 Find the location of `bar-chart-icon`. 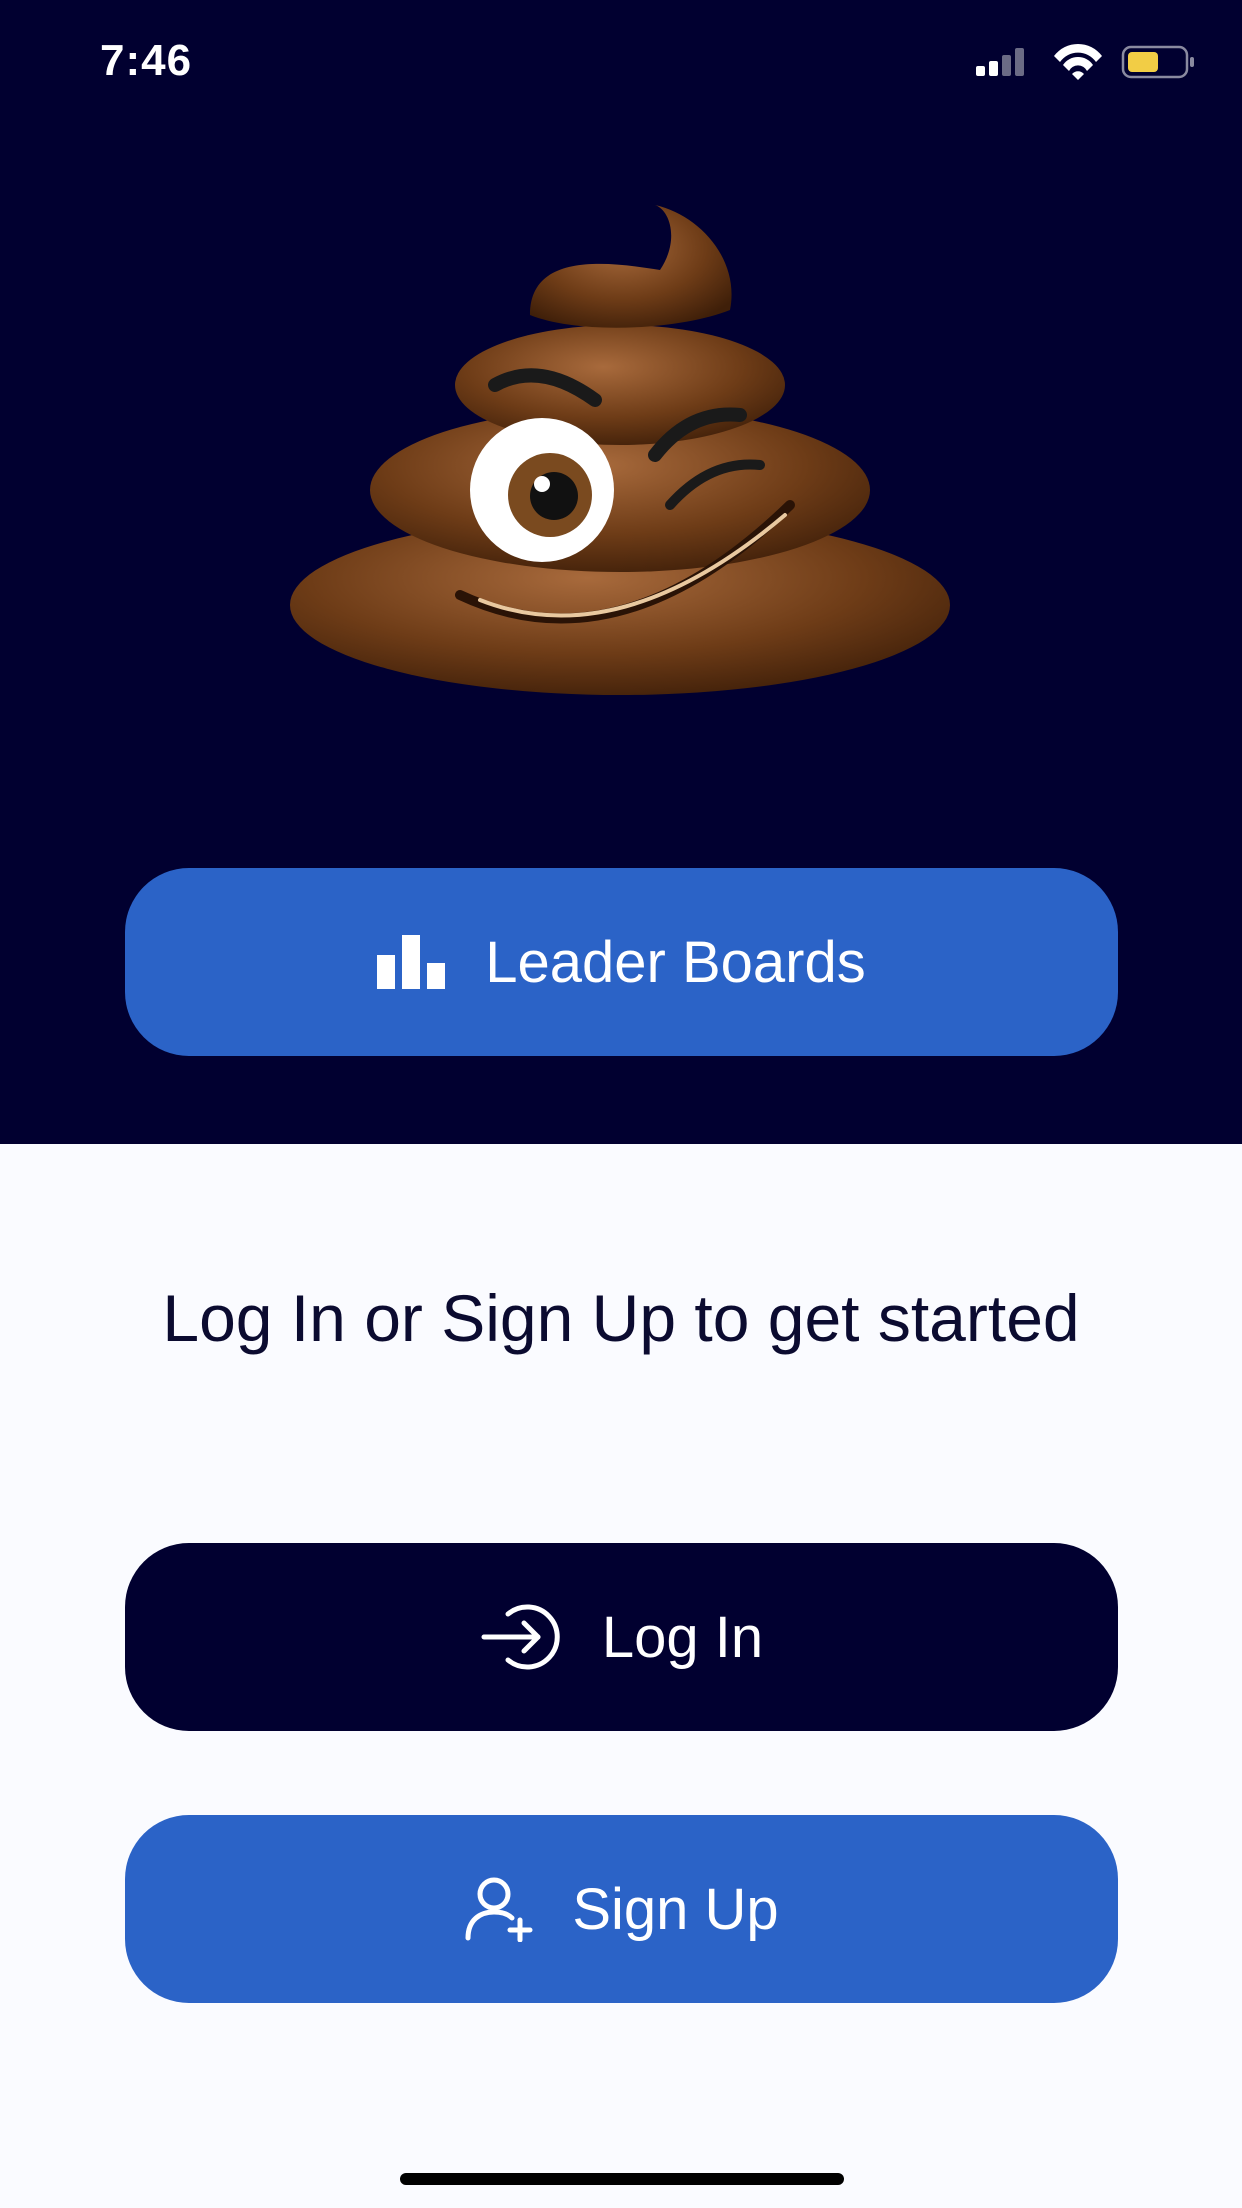

bar-chart-icon is located at coordinates (412, 962).